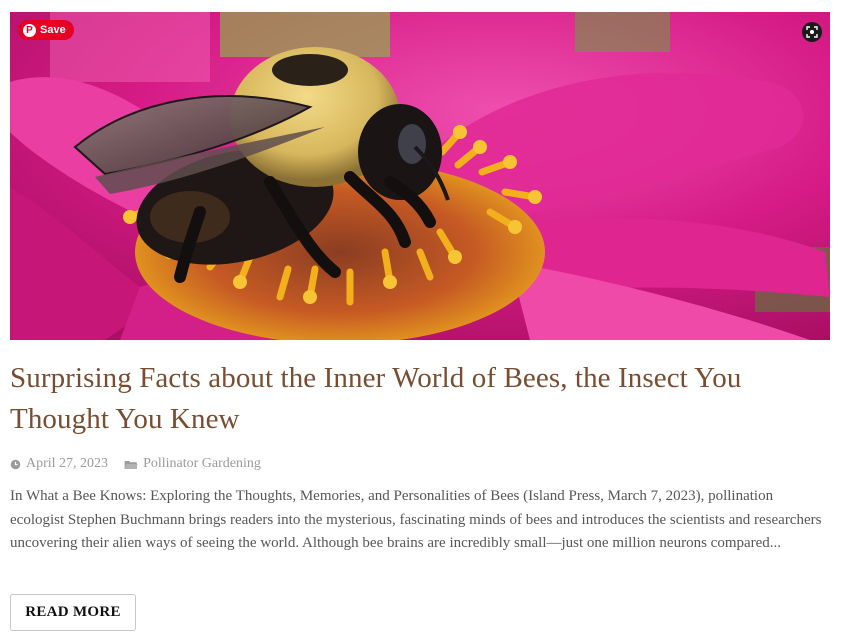 The height and width of the screenshot is (640, 844). I want to click on post-date-text: April 27, 2023, so click(67, 463).